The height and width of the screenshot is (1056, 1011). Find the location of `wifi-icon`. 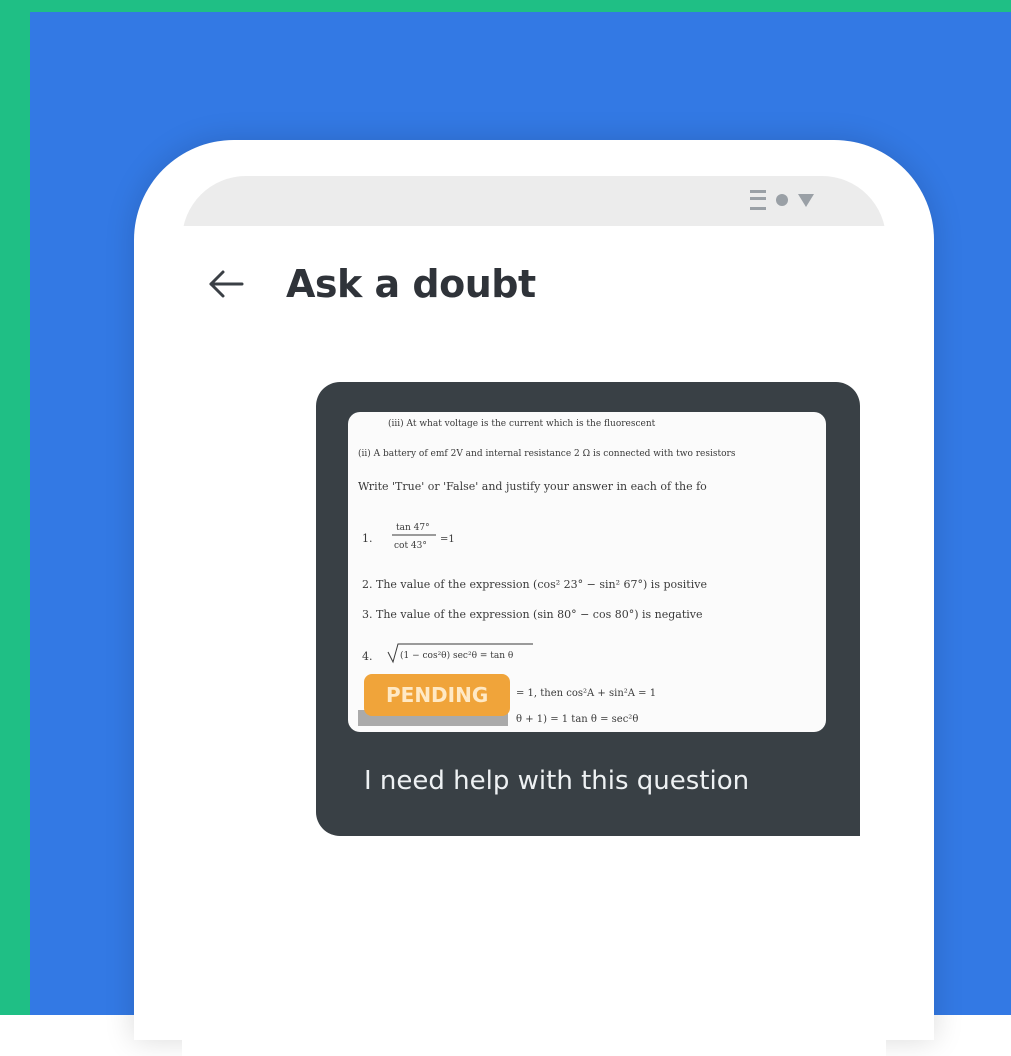

wifi-icon is located at coordinates (782, 200).